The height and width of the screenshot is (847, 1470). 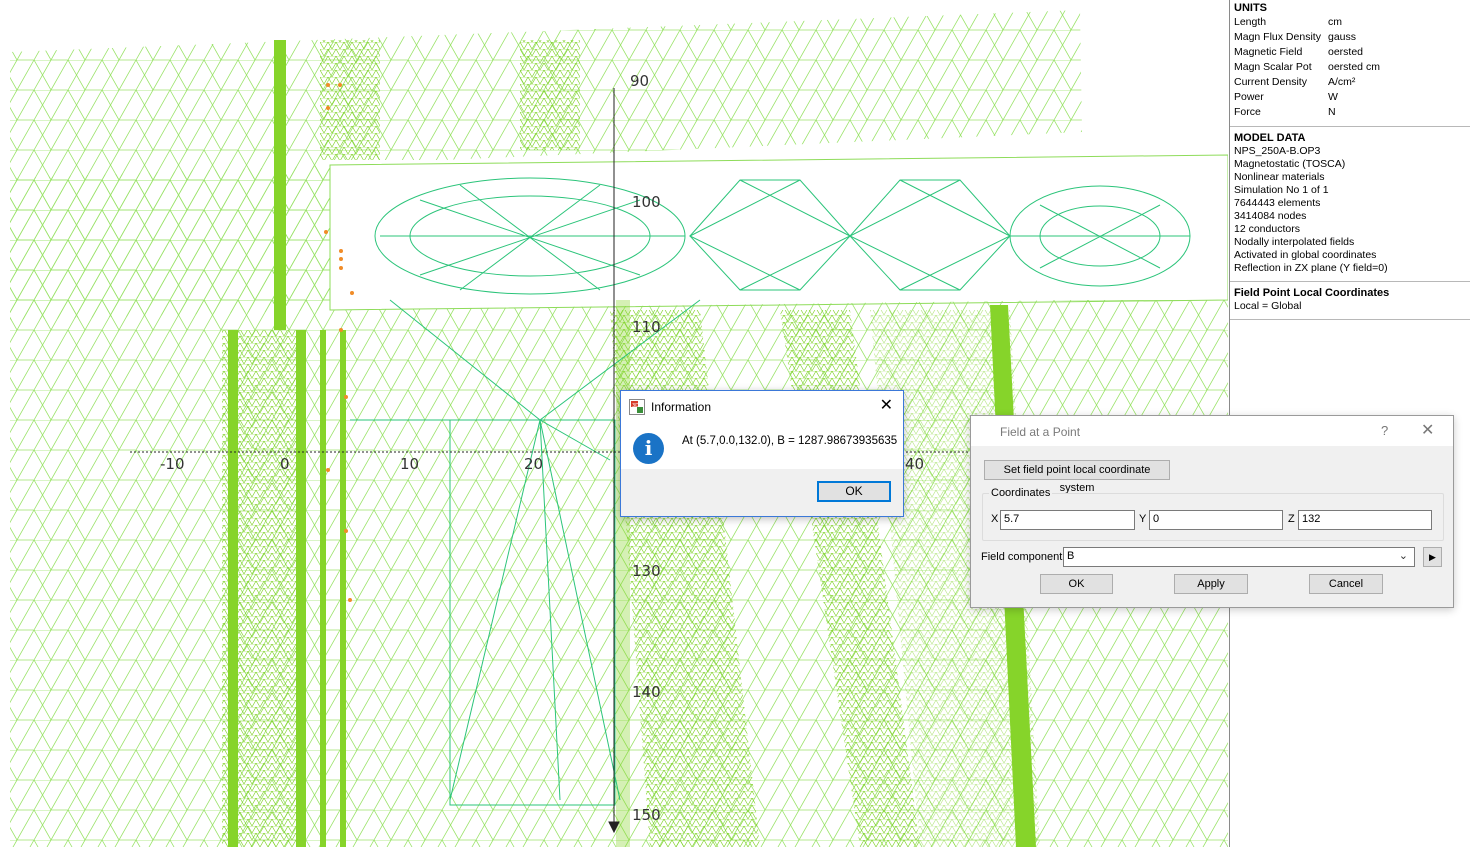 I want to click on field-component-value: B, so click(x=1071, y=556).